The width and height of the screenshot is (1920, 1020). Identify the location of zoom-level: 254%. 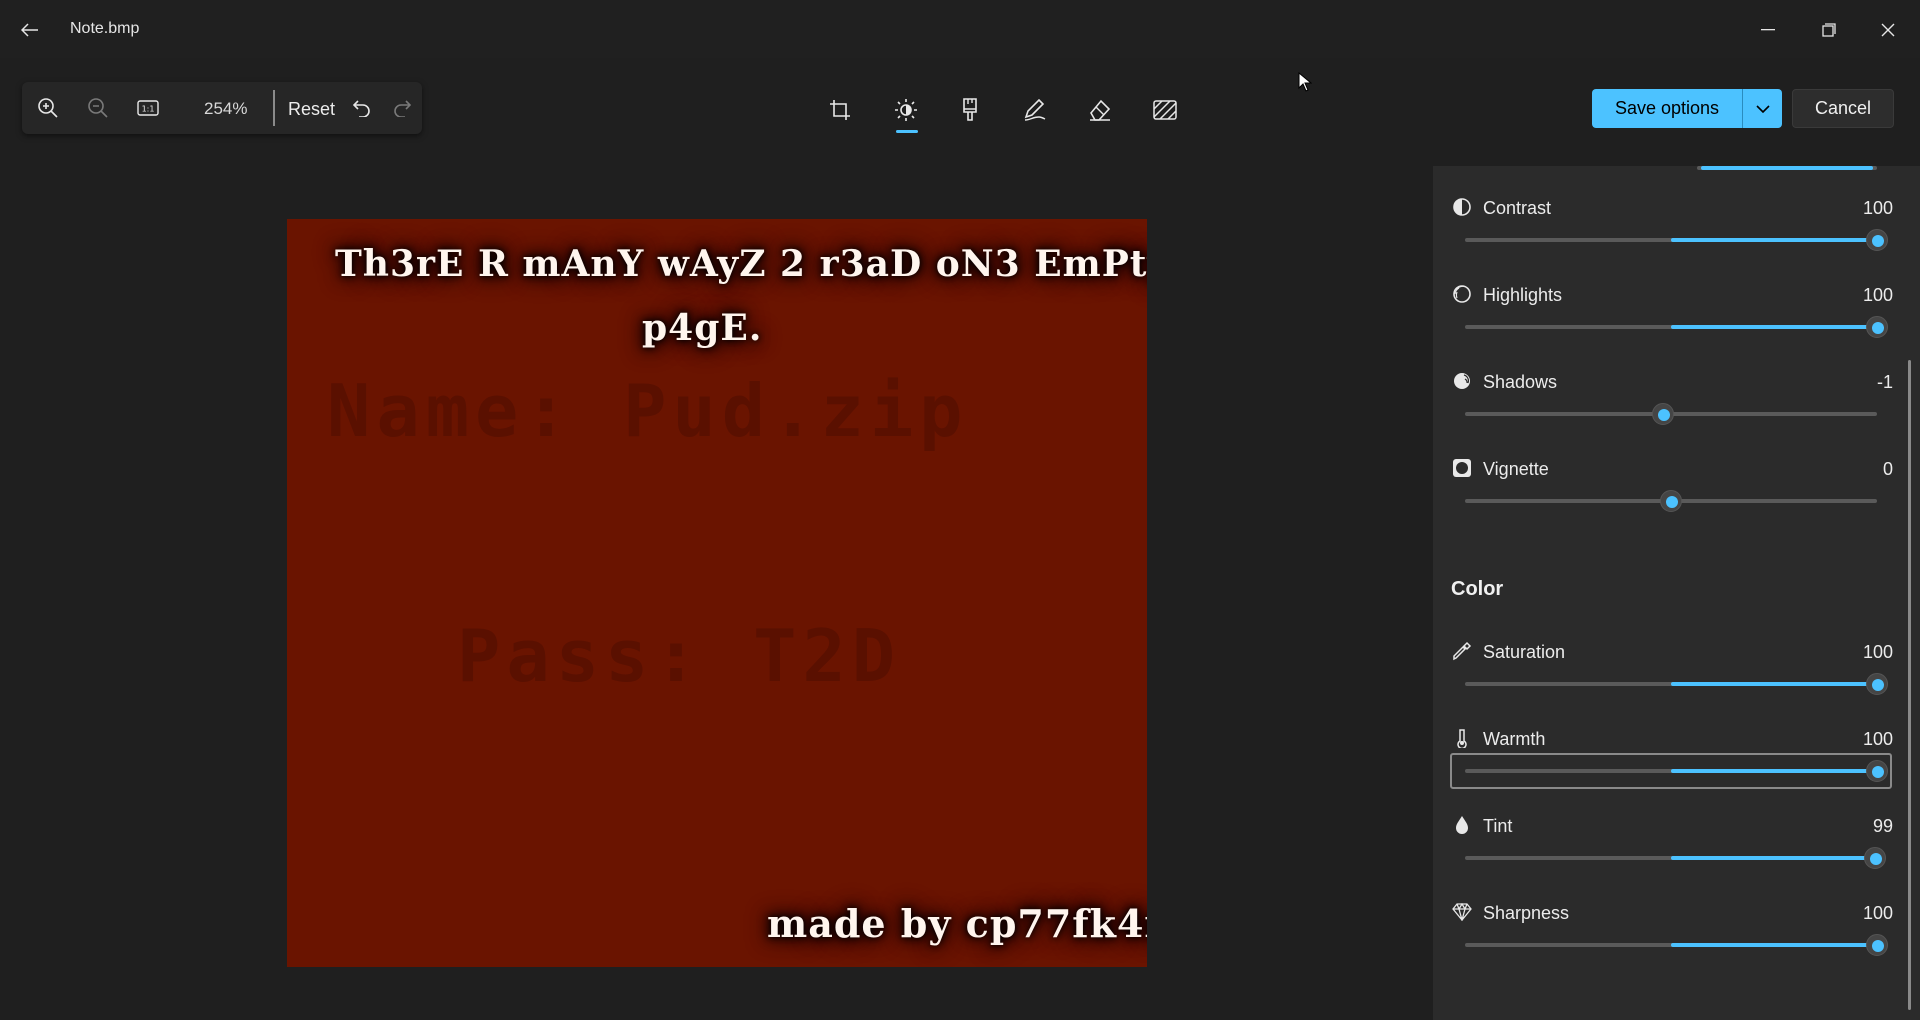
(225, 109).